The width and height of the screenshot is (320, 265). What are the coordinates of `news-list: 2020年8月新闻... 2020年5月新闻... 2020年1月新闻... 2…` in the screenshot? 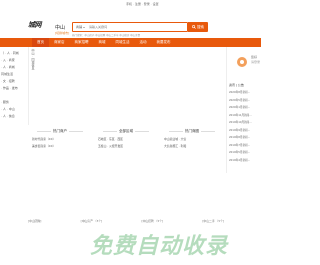 It's located at (246, 127).